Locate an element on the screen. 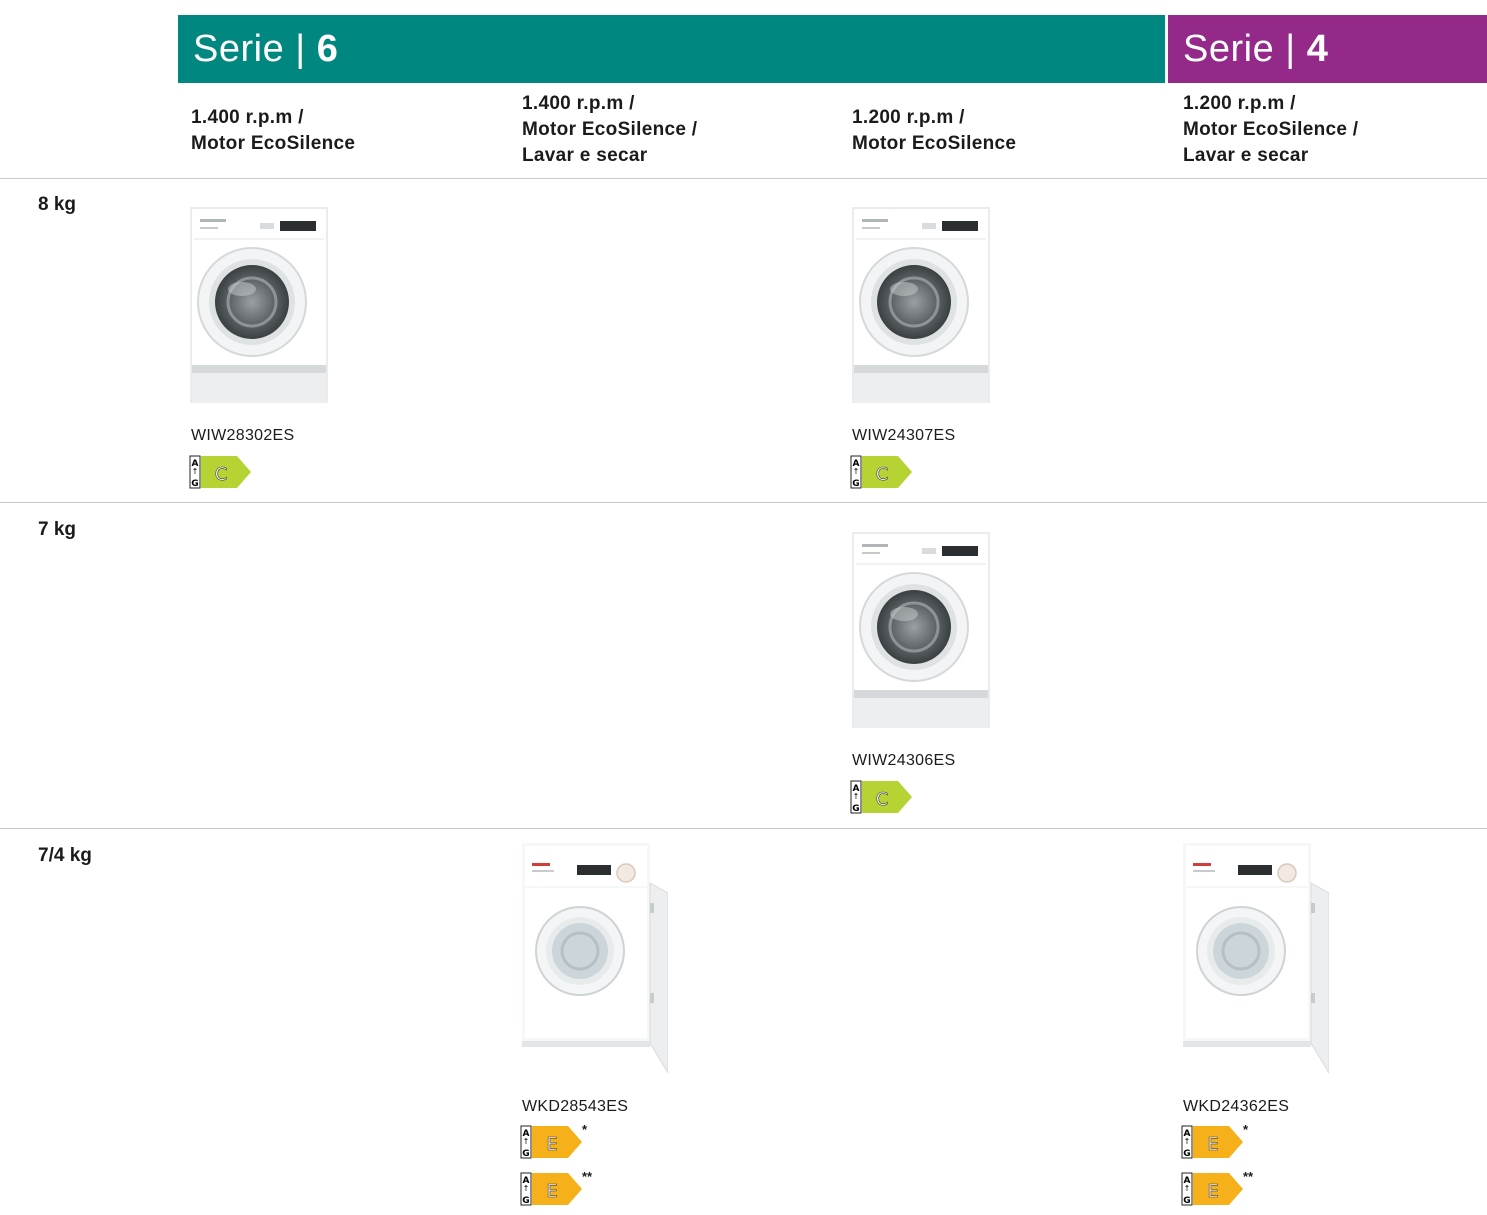  model-number: WIW28302ES is located at coordinates (242, 436).